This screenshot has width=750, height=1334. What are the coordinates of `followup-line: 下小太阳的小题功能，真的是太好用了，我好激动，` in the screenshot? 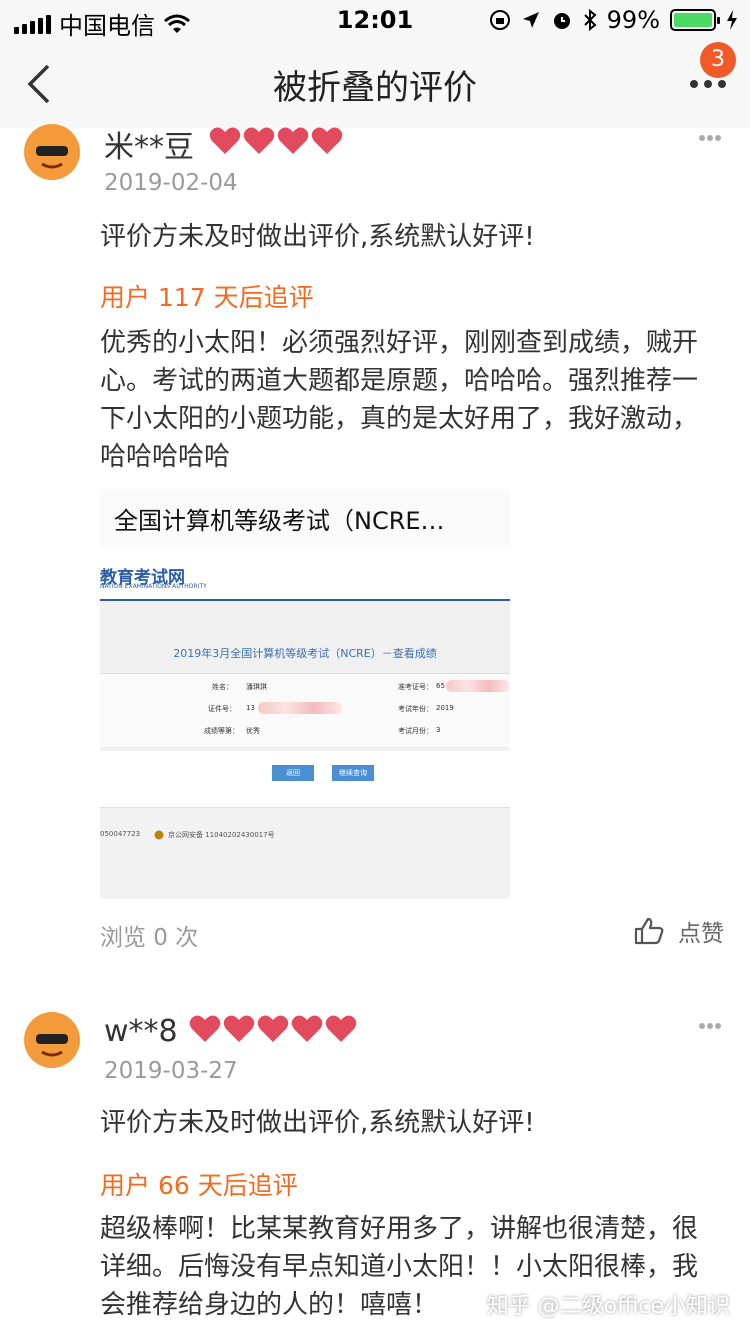 It's located at (399, 419).